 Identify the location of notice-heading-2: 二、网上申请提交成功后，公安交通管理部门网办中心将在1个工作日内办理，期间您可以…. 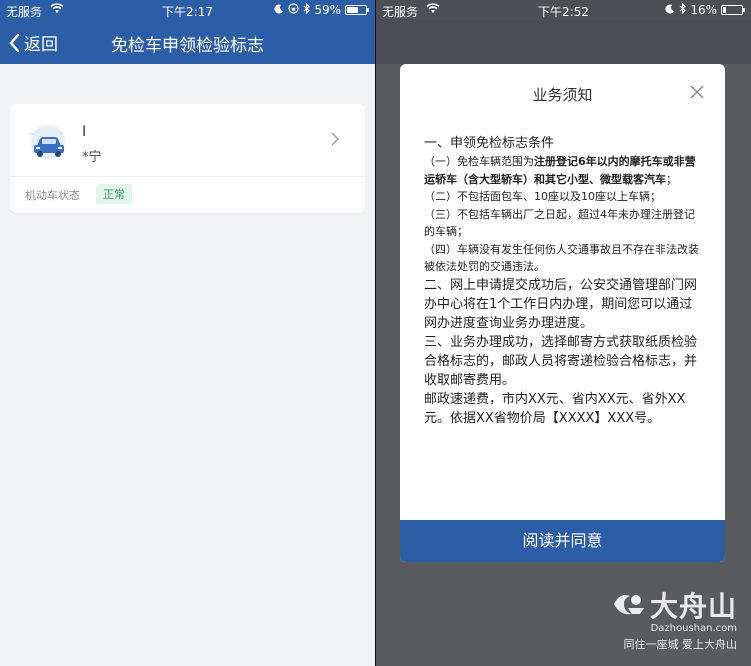
(561, 304).